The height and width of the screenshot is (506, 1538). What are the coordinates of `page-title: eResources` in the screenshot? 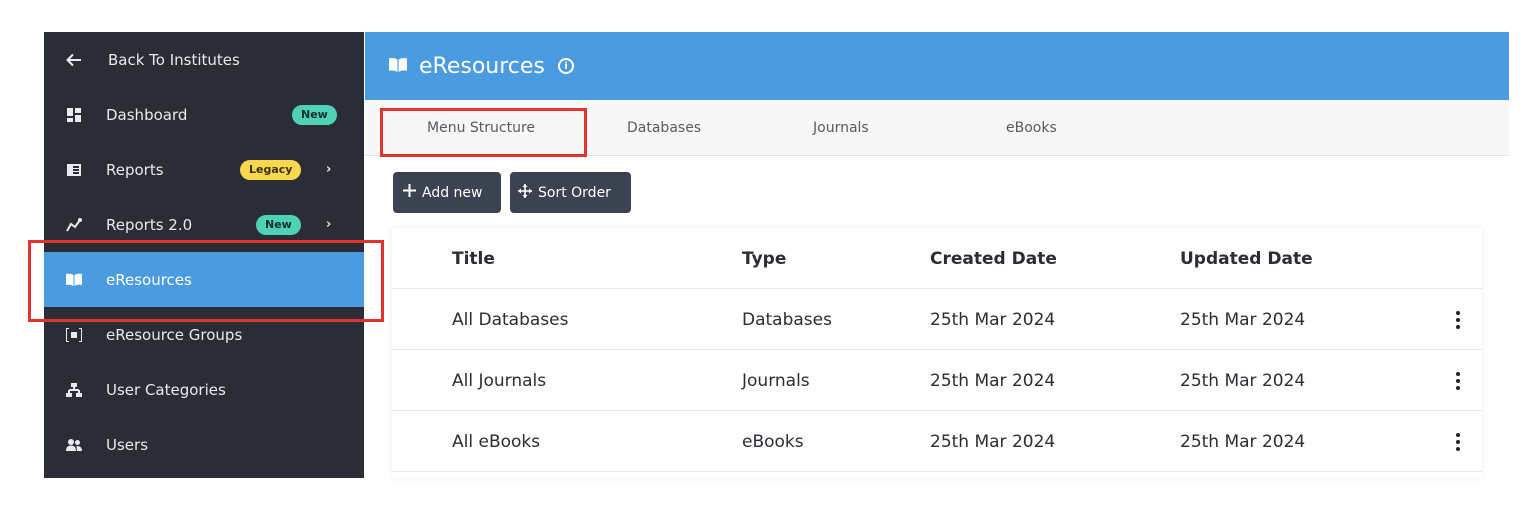 It's located at (482, 66).